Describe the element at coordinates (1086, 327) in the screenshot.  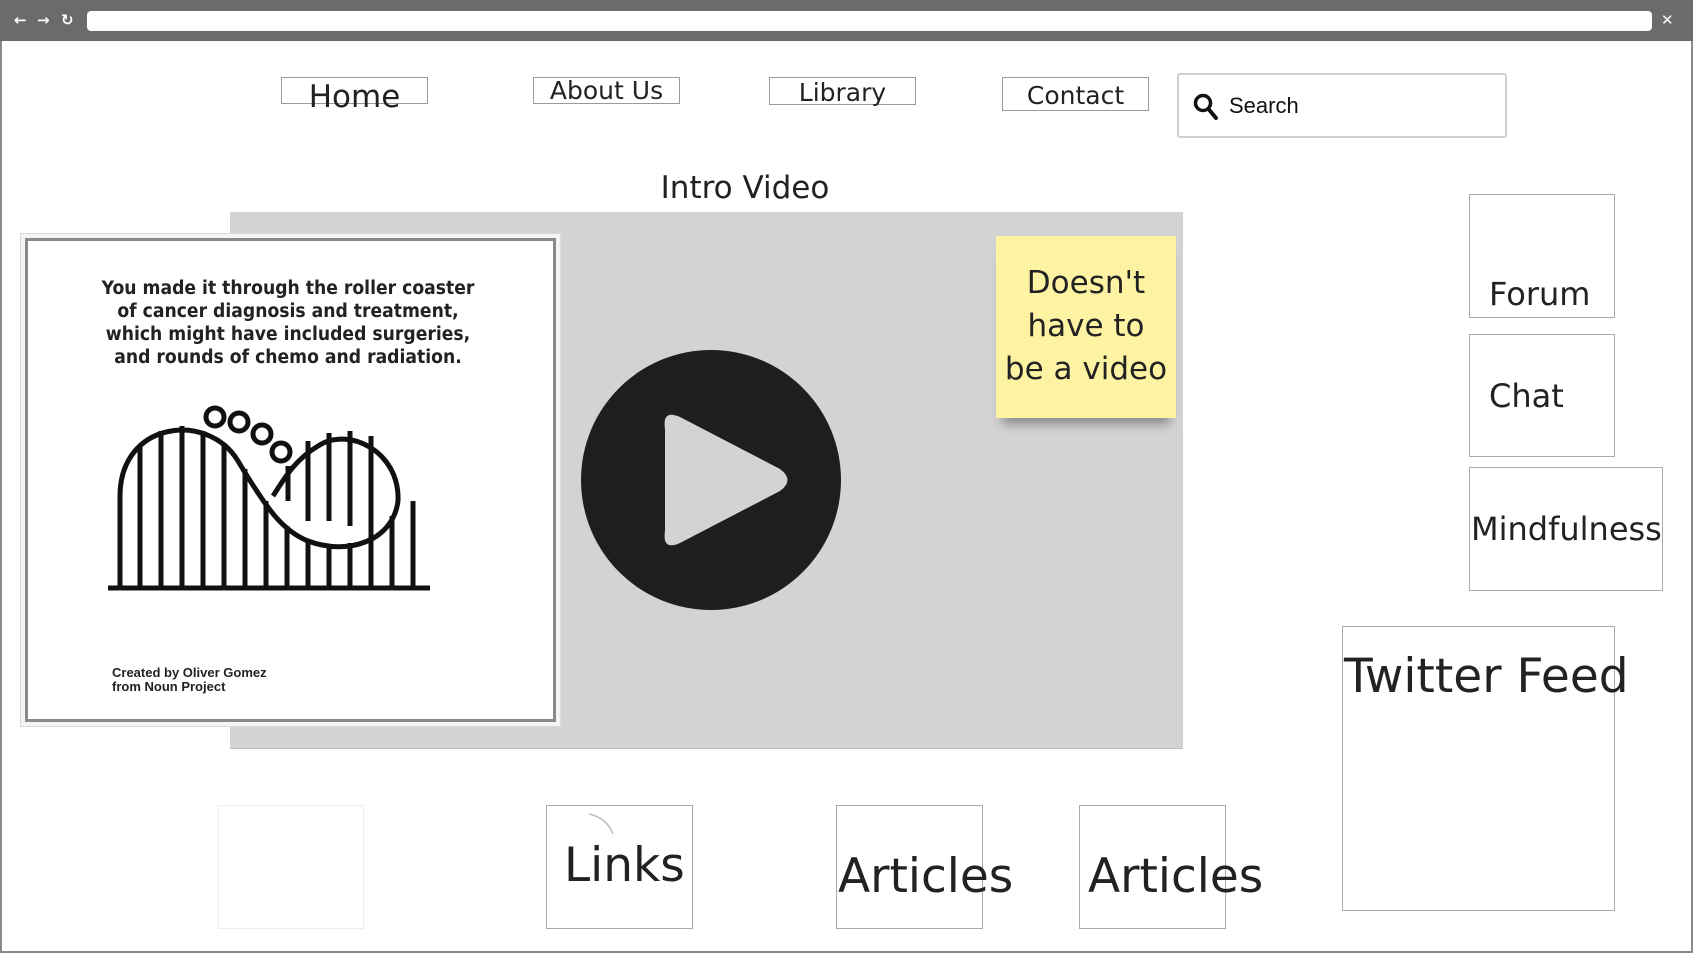
I see `sticky-note: Doesn't have to be a video` at that location.